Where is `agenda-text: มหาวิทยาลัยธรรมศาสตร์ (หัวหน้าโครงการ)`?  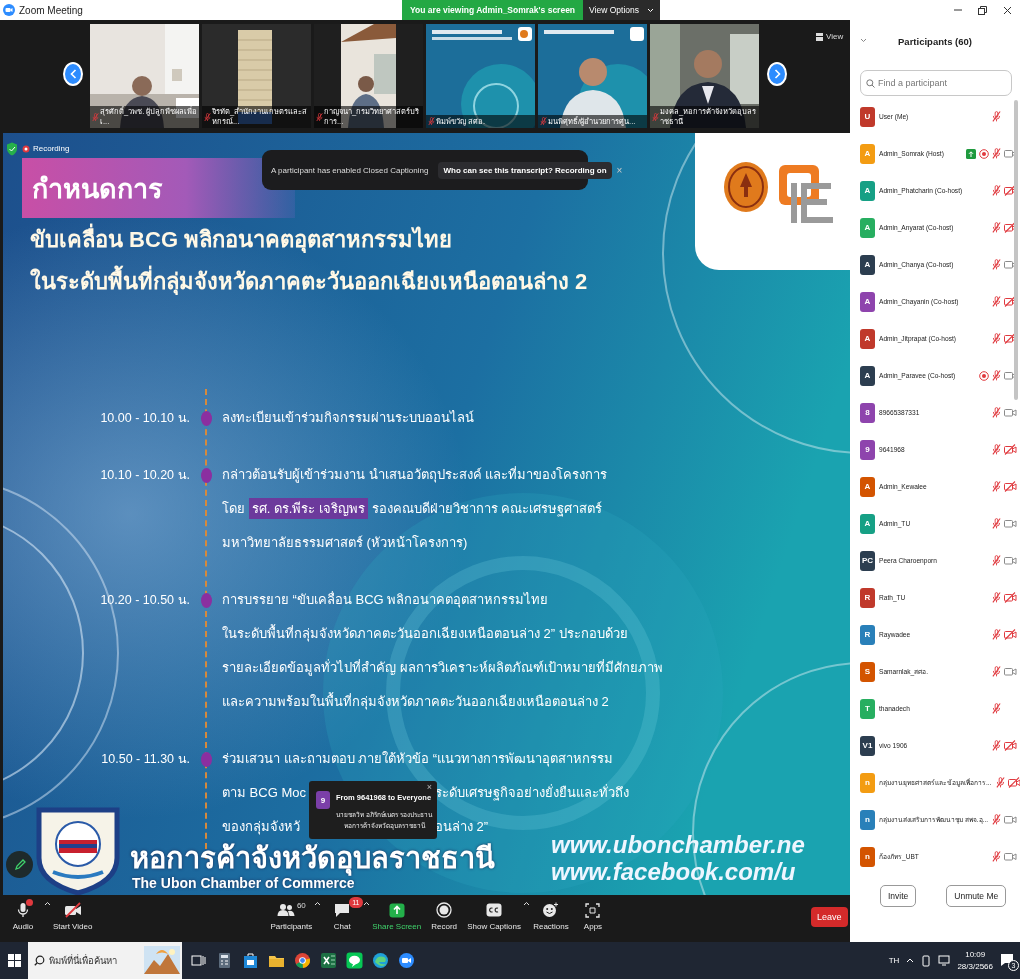 agenda-text: มหาวิทยาลัยธรรมศาสตร์ (หัวหน้าโครงการ) is located at coordinates (345, 543).